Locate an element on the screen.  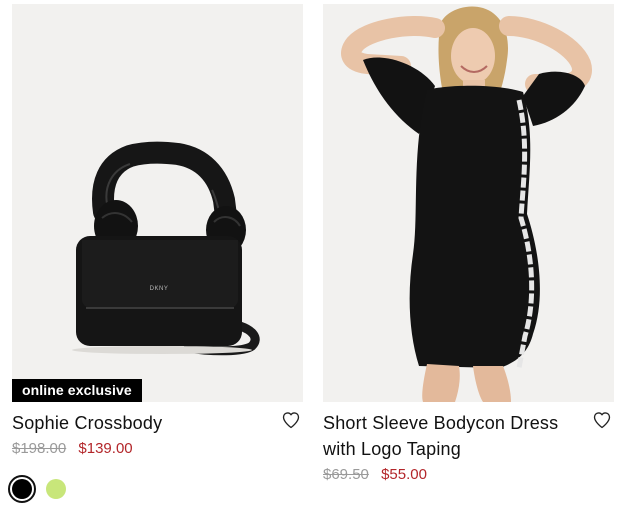
color-swatches is located at coordinates (155, 489).